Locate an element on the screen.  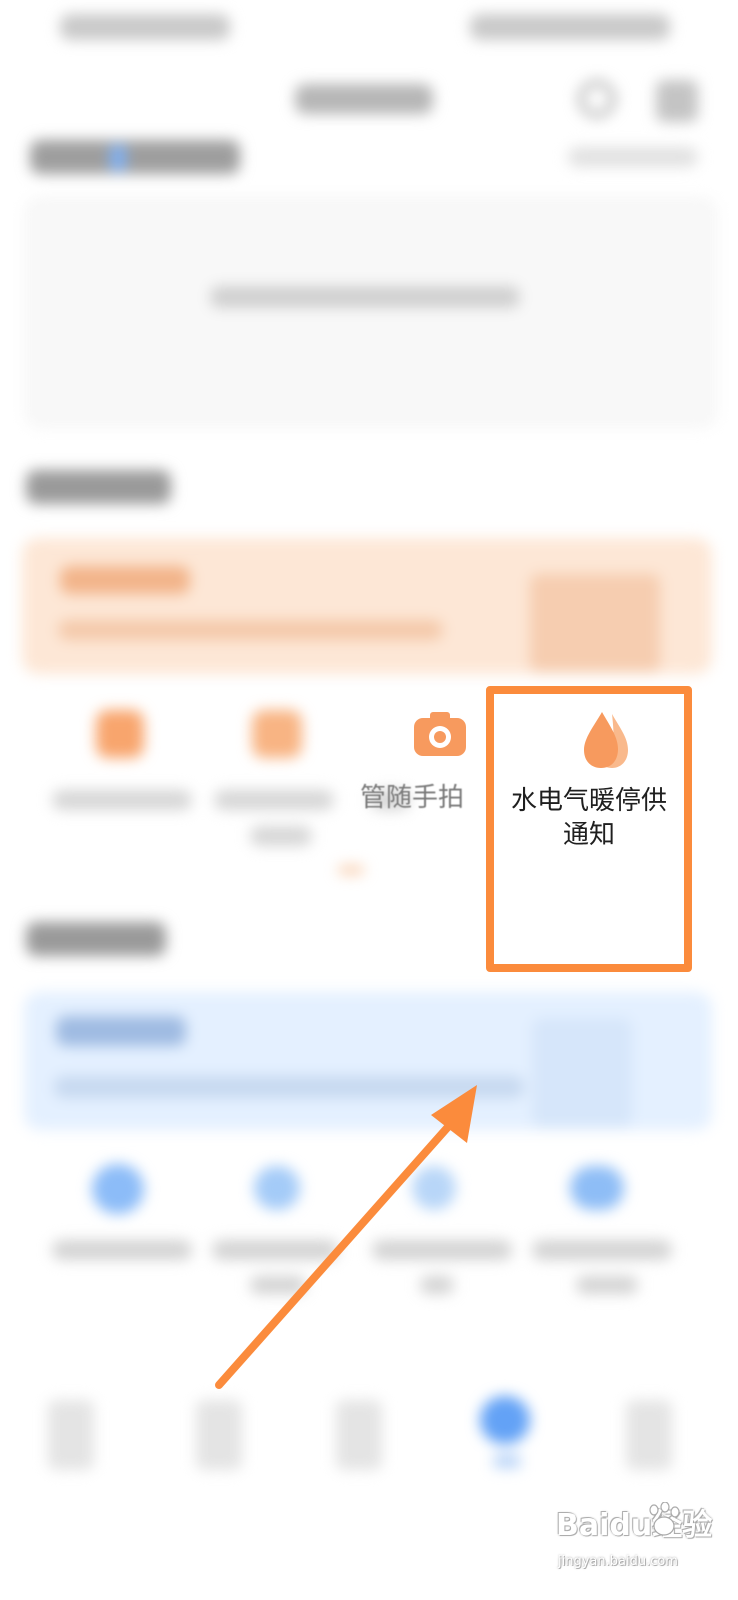
service-label-utility-outage: 水电气暖停供通知 is located at coordinates (588, 818).